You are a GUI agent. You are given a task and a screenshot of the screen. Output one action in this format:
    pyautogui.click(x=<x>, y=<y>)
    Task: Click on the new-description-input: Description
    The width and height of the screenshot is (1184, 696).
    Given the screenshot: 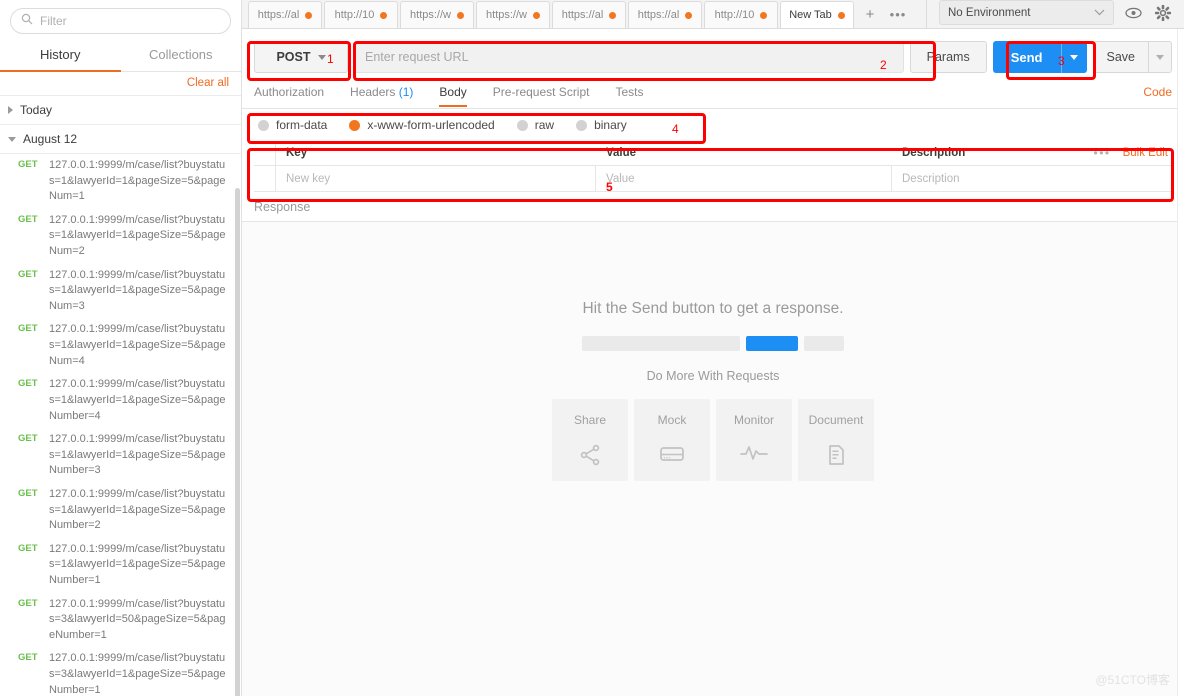 What is the action you would take?
    pyautogui.click(x=931, y=179)
    